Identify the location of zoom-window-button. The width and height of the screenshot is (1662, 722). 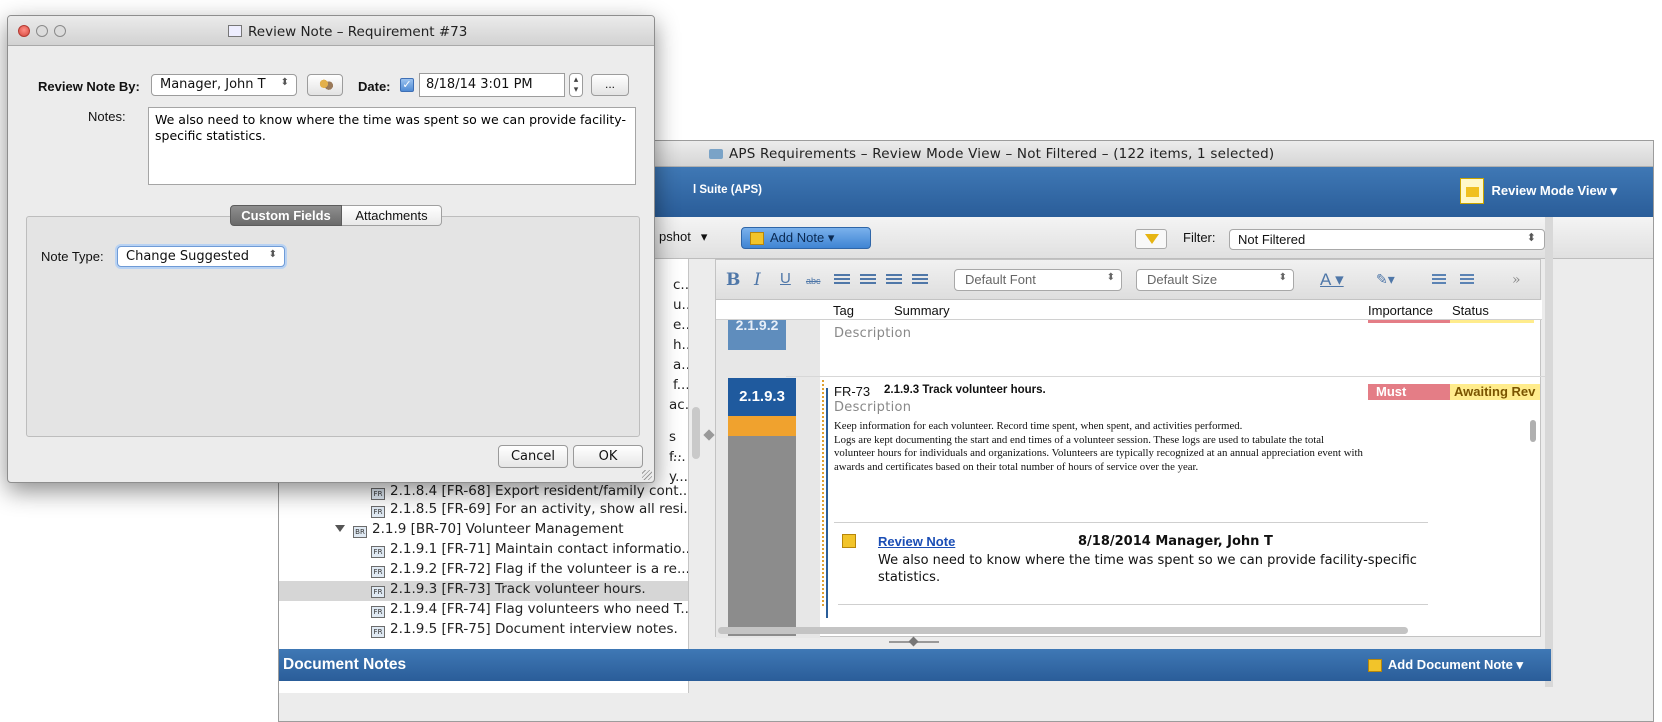
(60, 31).